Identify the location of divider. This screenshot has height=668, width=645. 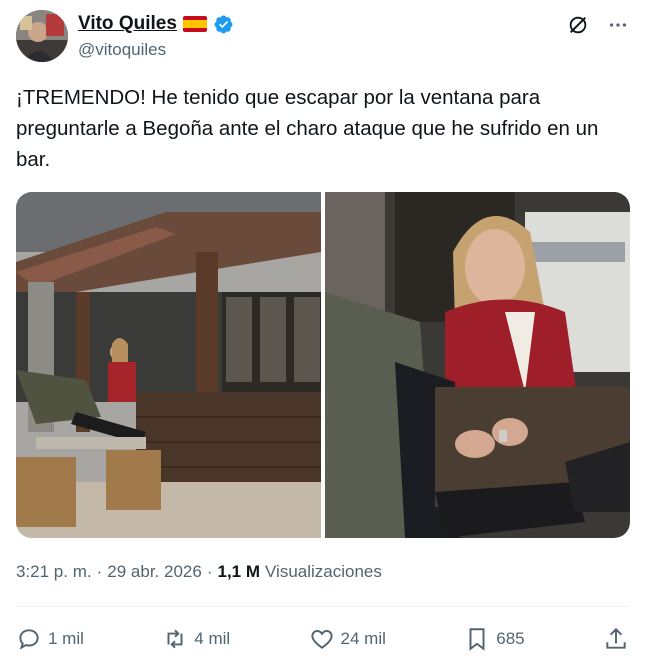
(322, 606).